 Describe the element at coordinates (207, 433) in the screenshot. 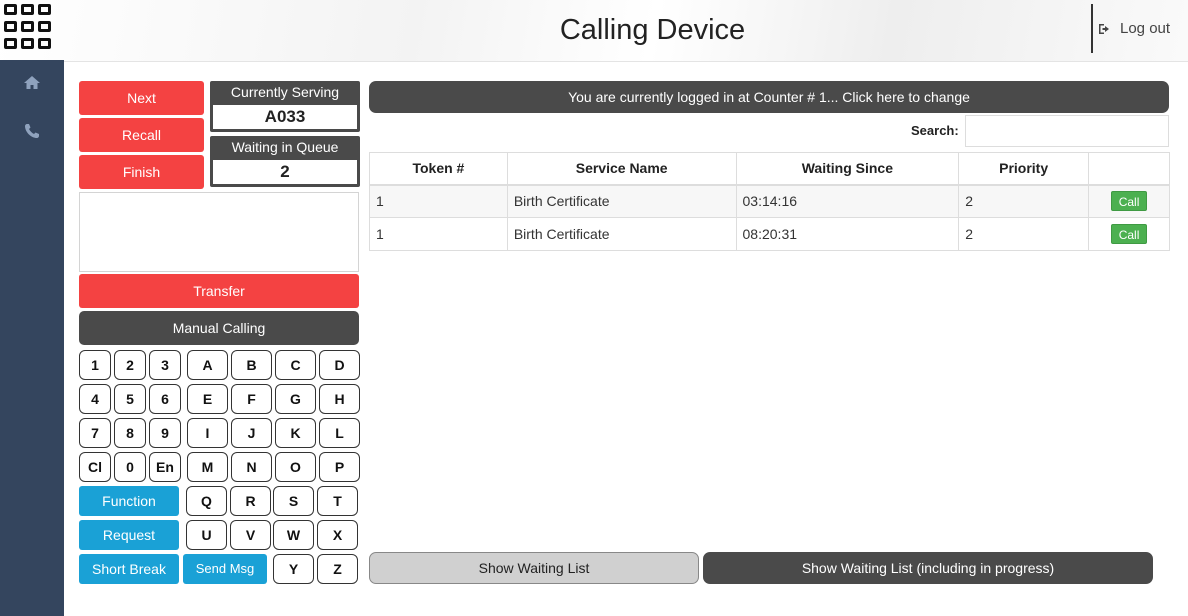

I see `key-i: I` at that location.